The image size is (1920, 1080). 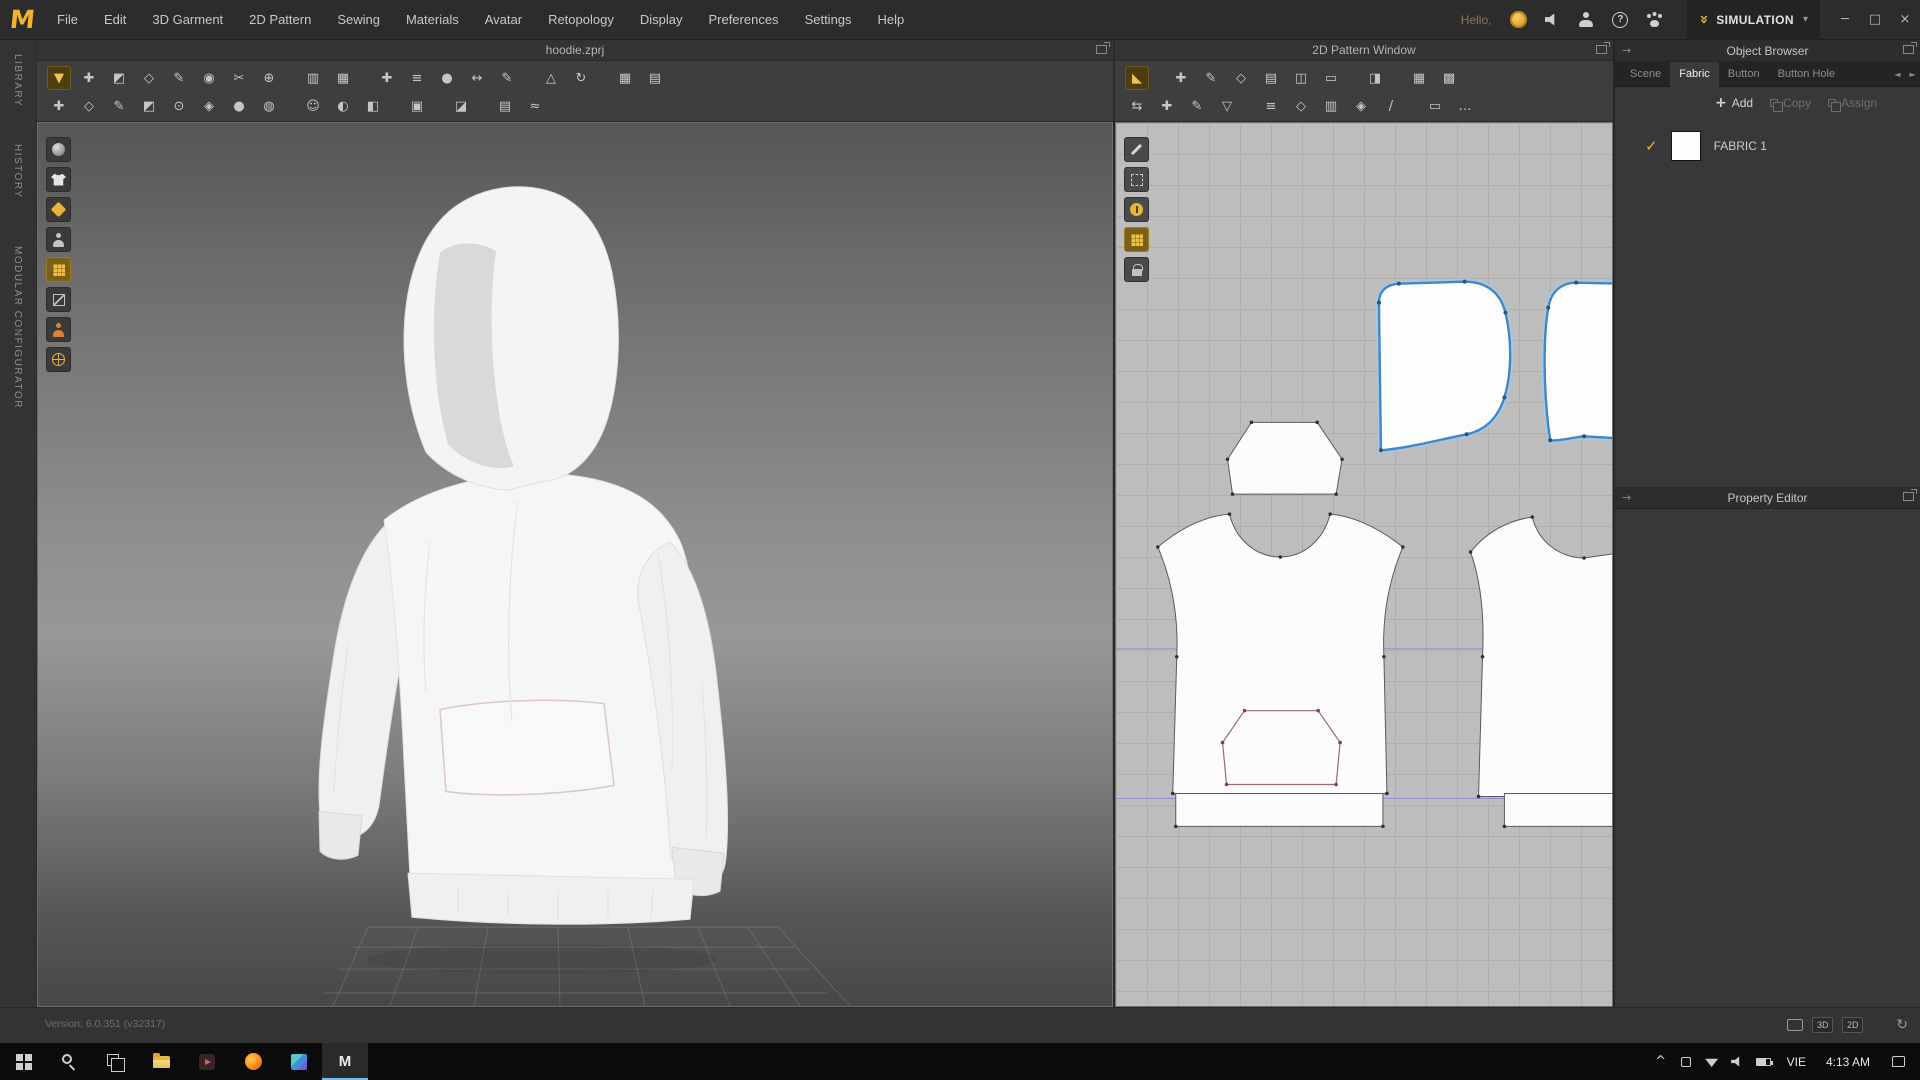 I want to click on grainline-icon: △, so click(x=551, y=78).